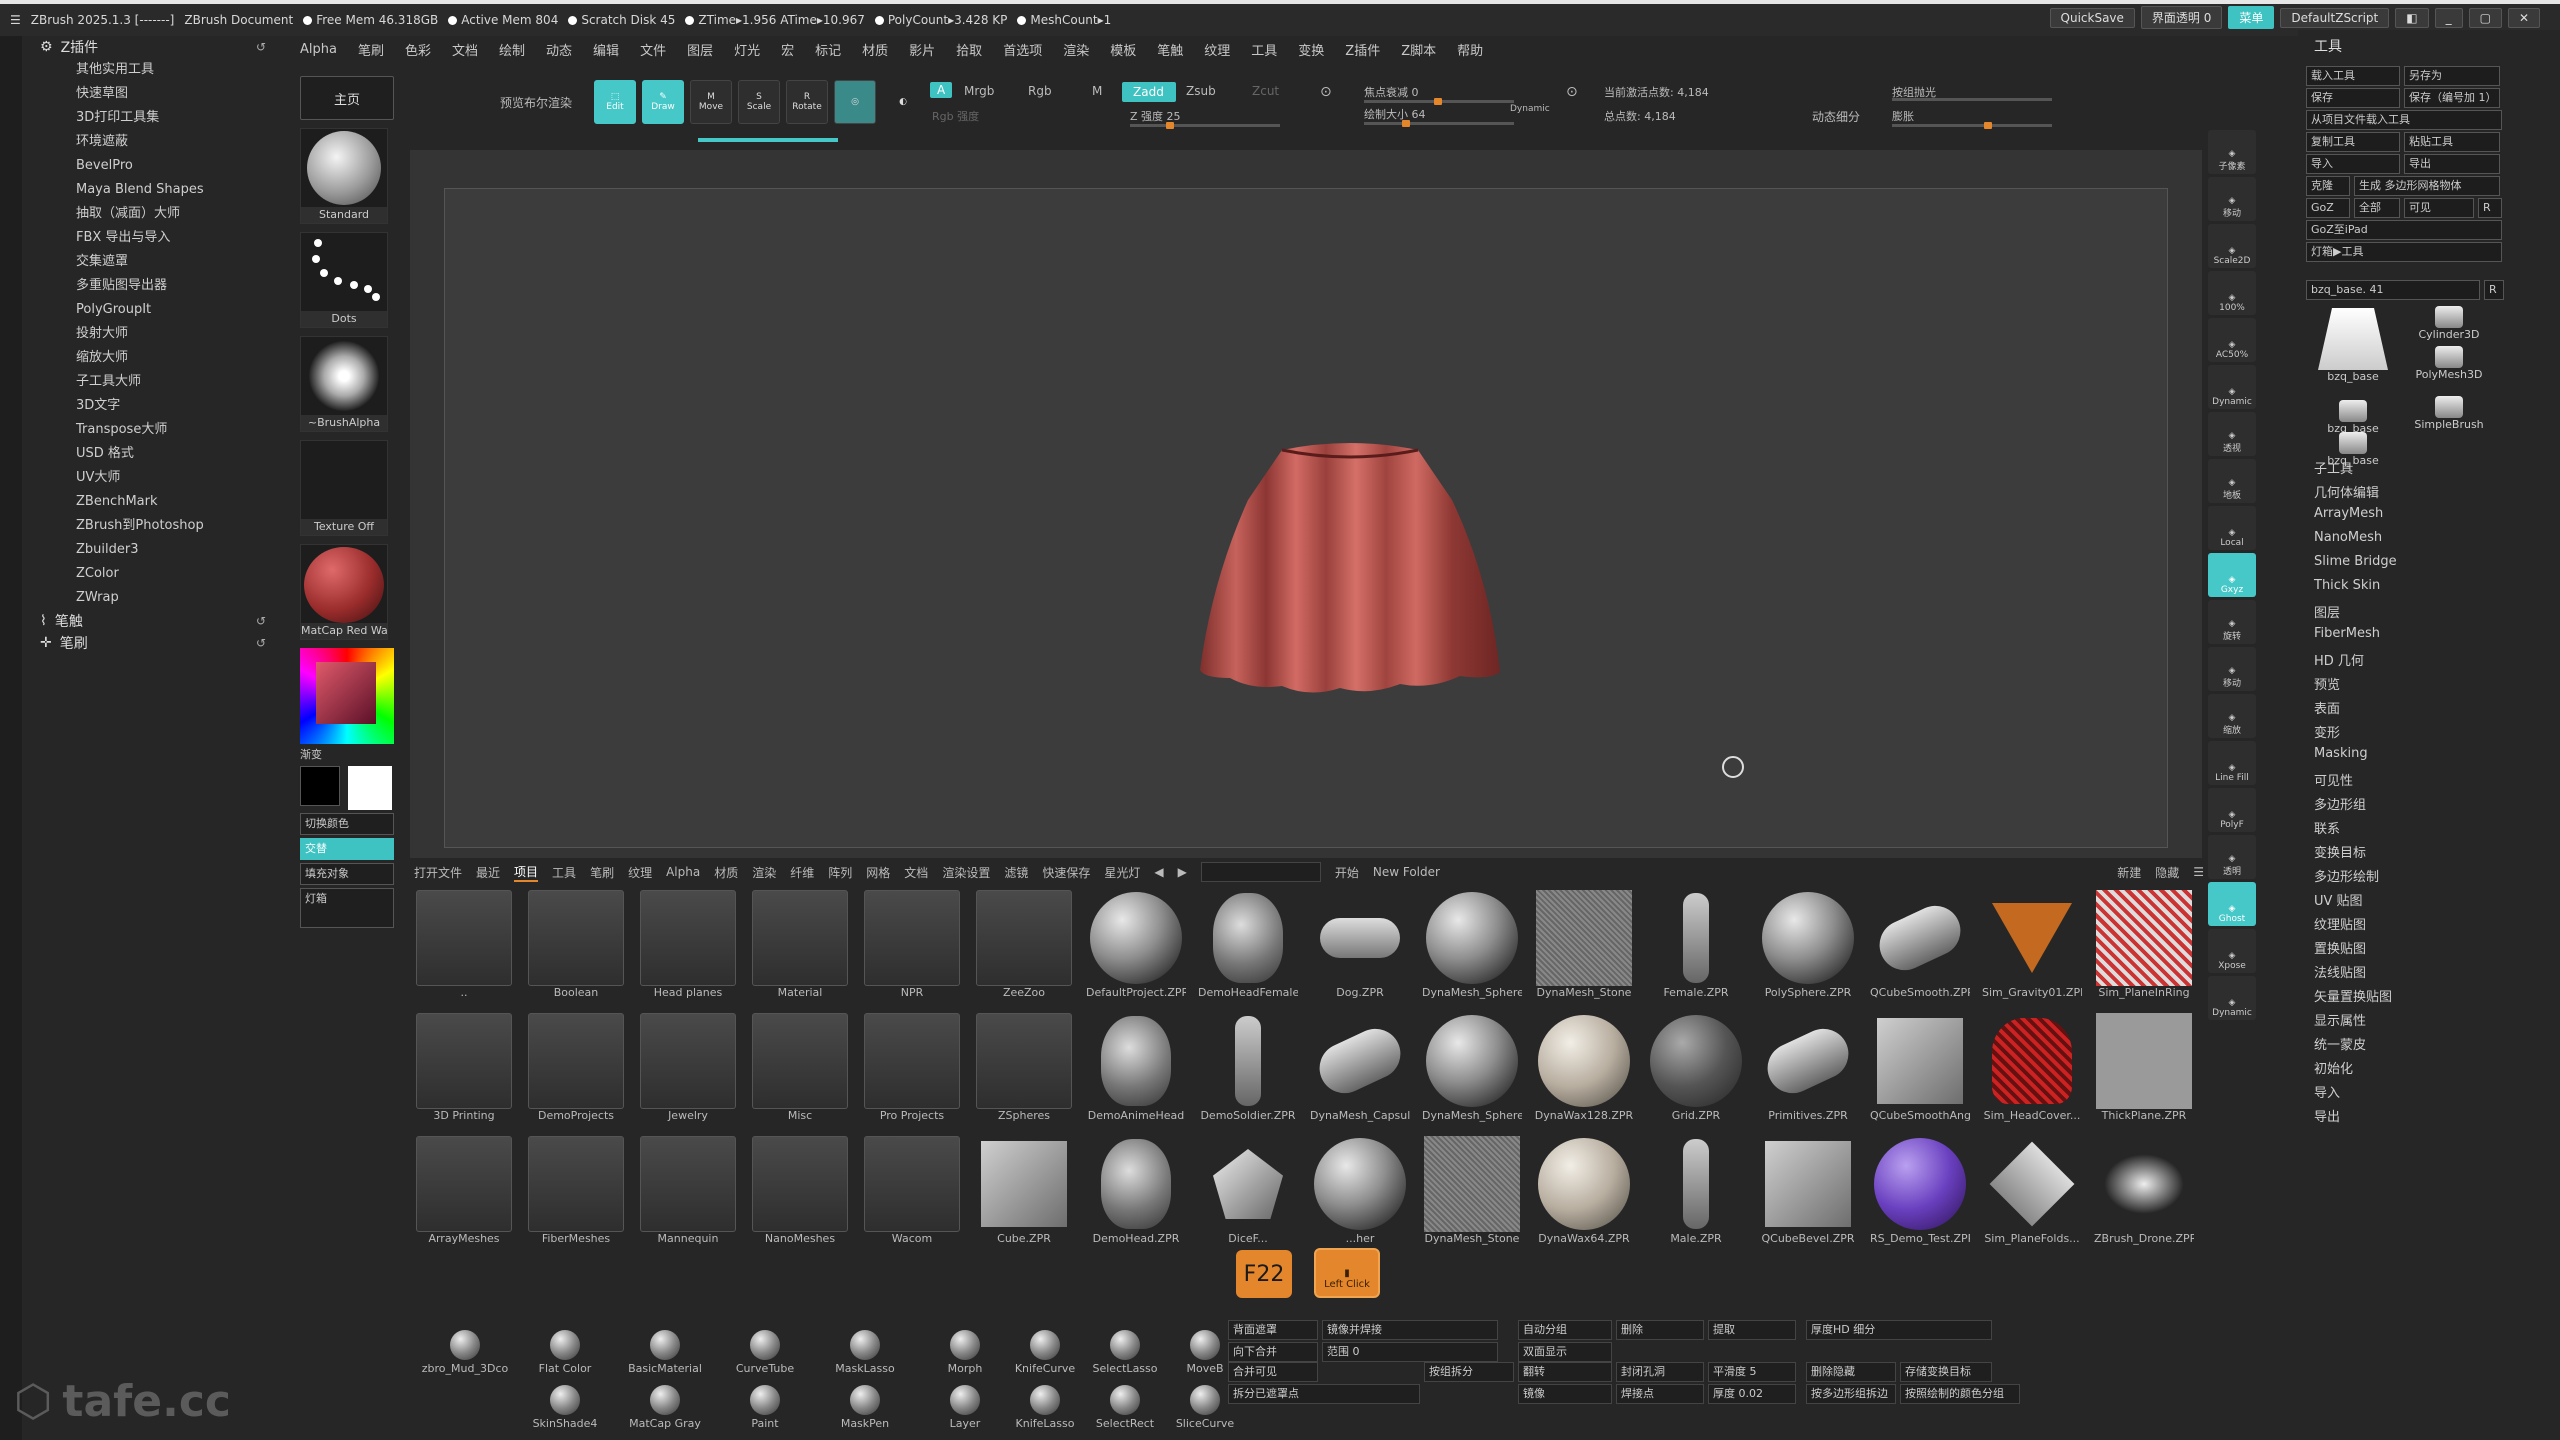  I want to click on tool-action-button: 克隆, so click(2328, 186).